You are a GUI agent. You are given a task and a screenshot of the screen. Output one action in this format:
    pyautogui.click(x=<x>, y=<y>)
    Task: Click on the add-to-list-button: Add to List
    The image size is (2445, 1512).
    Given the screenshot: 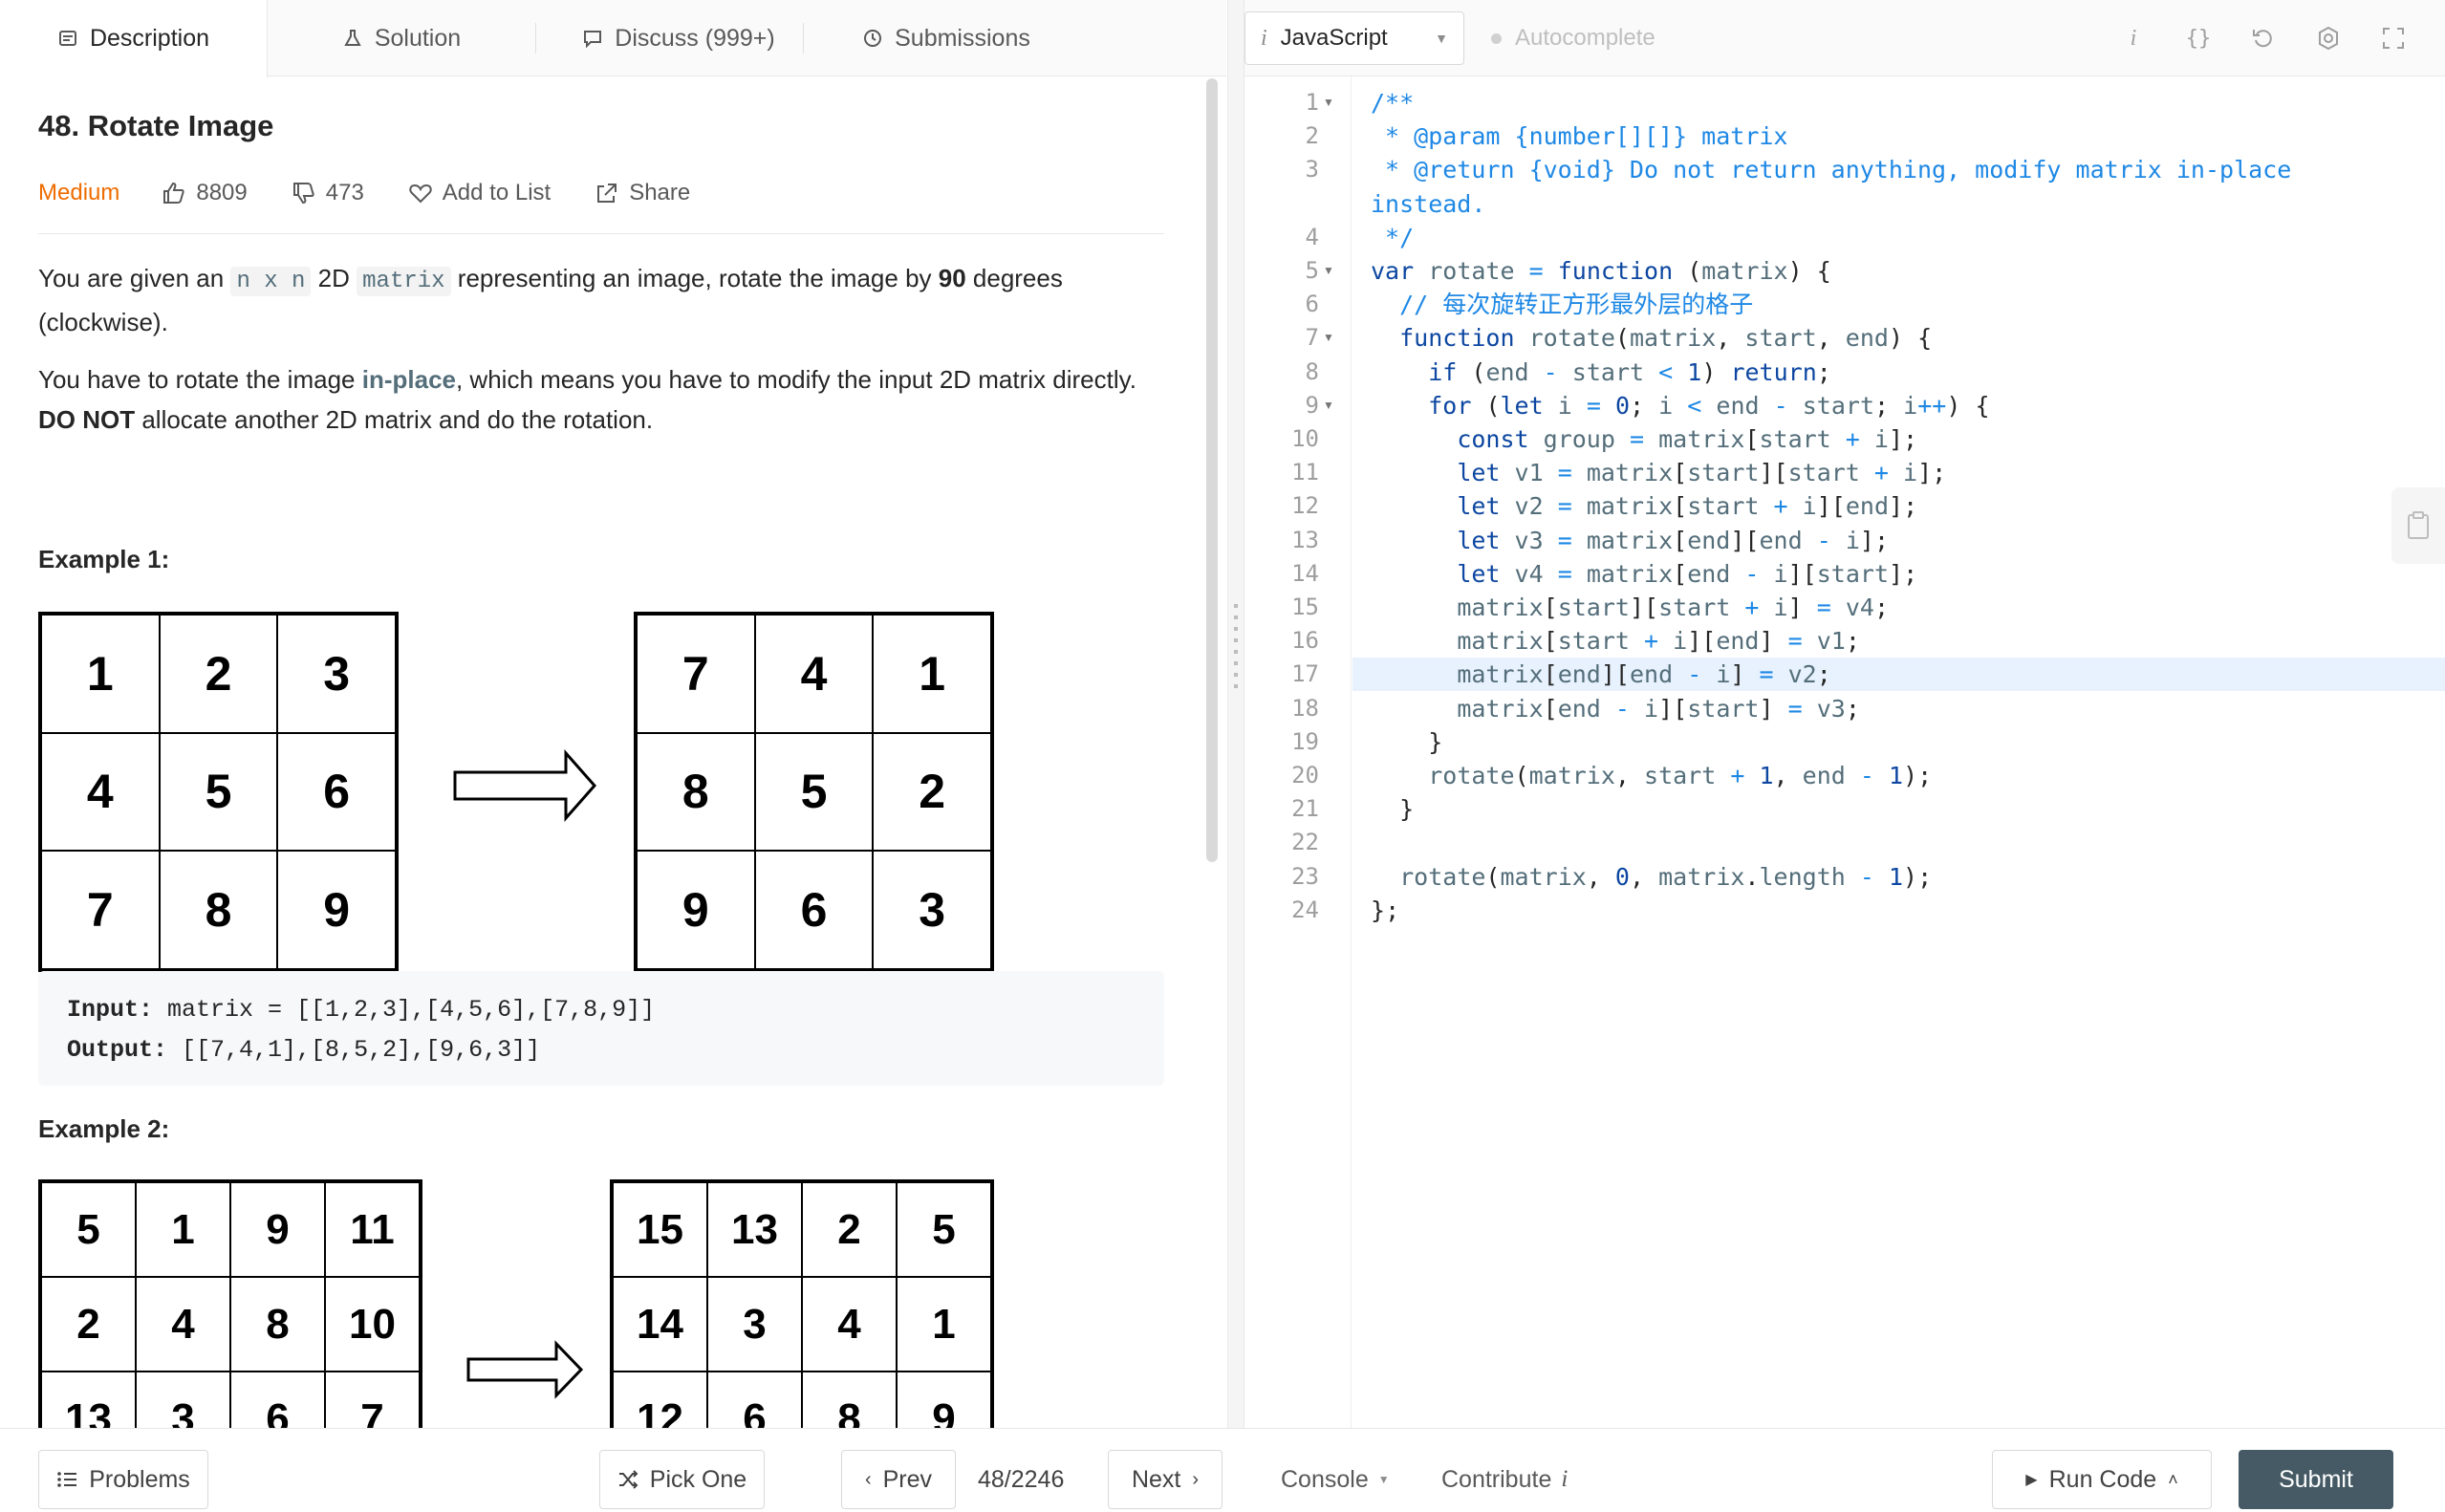 What is the action you would take?
    pyautogui.click(x=479, y=193)
    